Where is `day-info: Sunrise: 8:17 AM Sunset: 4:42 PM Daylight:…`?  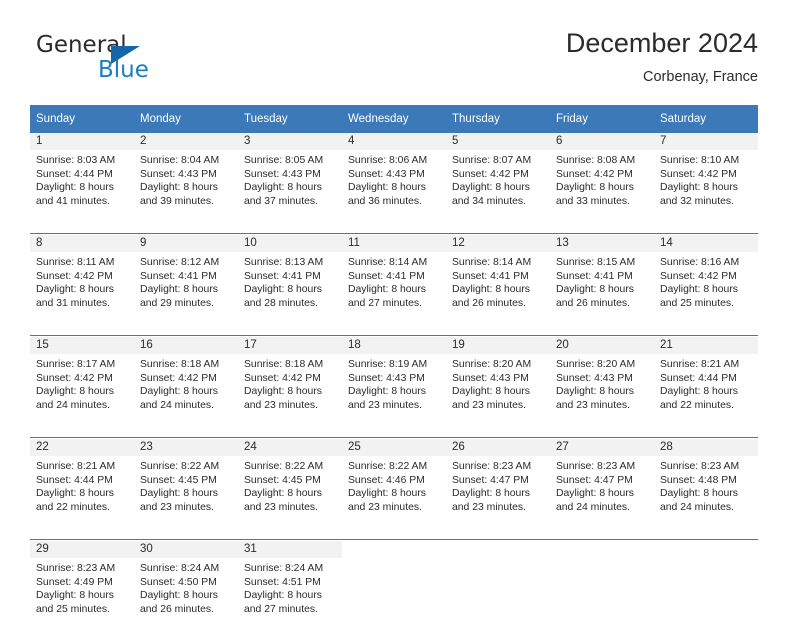
day-info: Sunrise: 8:17 AM Sunset: 4:42 PM Daylight:… is located at coordinates (82, 383).